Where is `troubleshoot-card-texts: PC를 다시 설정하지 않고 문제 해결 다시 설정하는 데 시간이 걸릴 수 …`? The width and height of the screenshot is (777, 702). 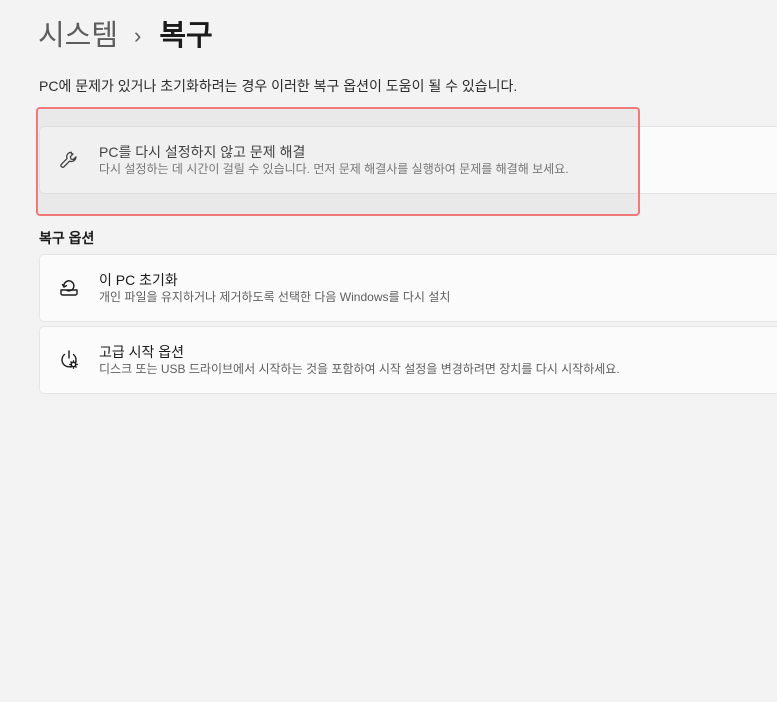 troubleshoot-card-texts: PC를 다시 설정하지 않고 문제 해결 다시 설정하는 데 시간이 걸릴 수 … is located at coordinates (334, 160).